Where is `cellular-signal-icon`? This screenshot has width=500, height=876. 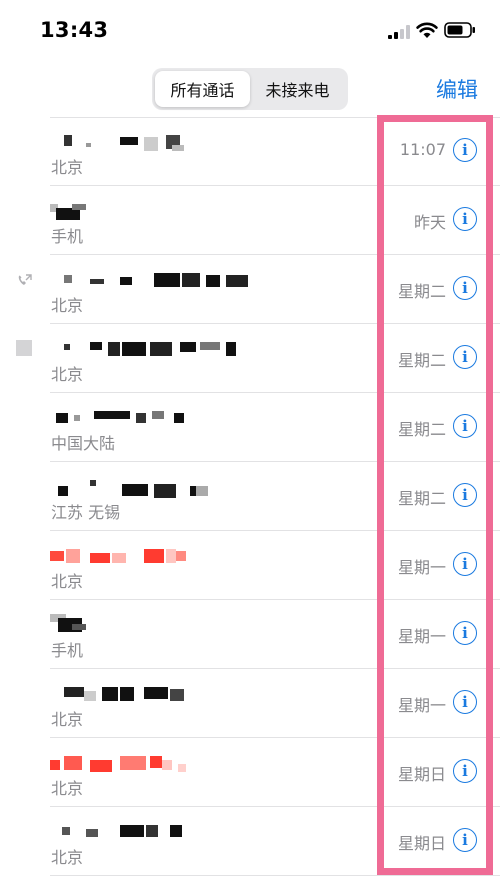
cellular-signal-icon is located at coordinates (399, 32).